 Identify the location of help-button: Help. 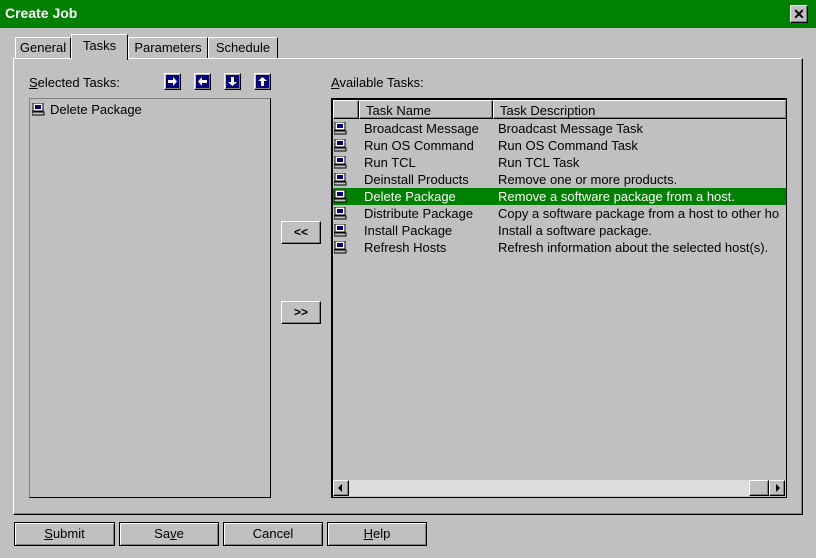
(377, 534).